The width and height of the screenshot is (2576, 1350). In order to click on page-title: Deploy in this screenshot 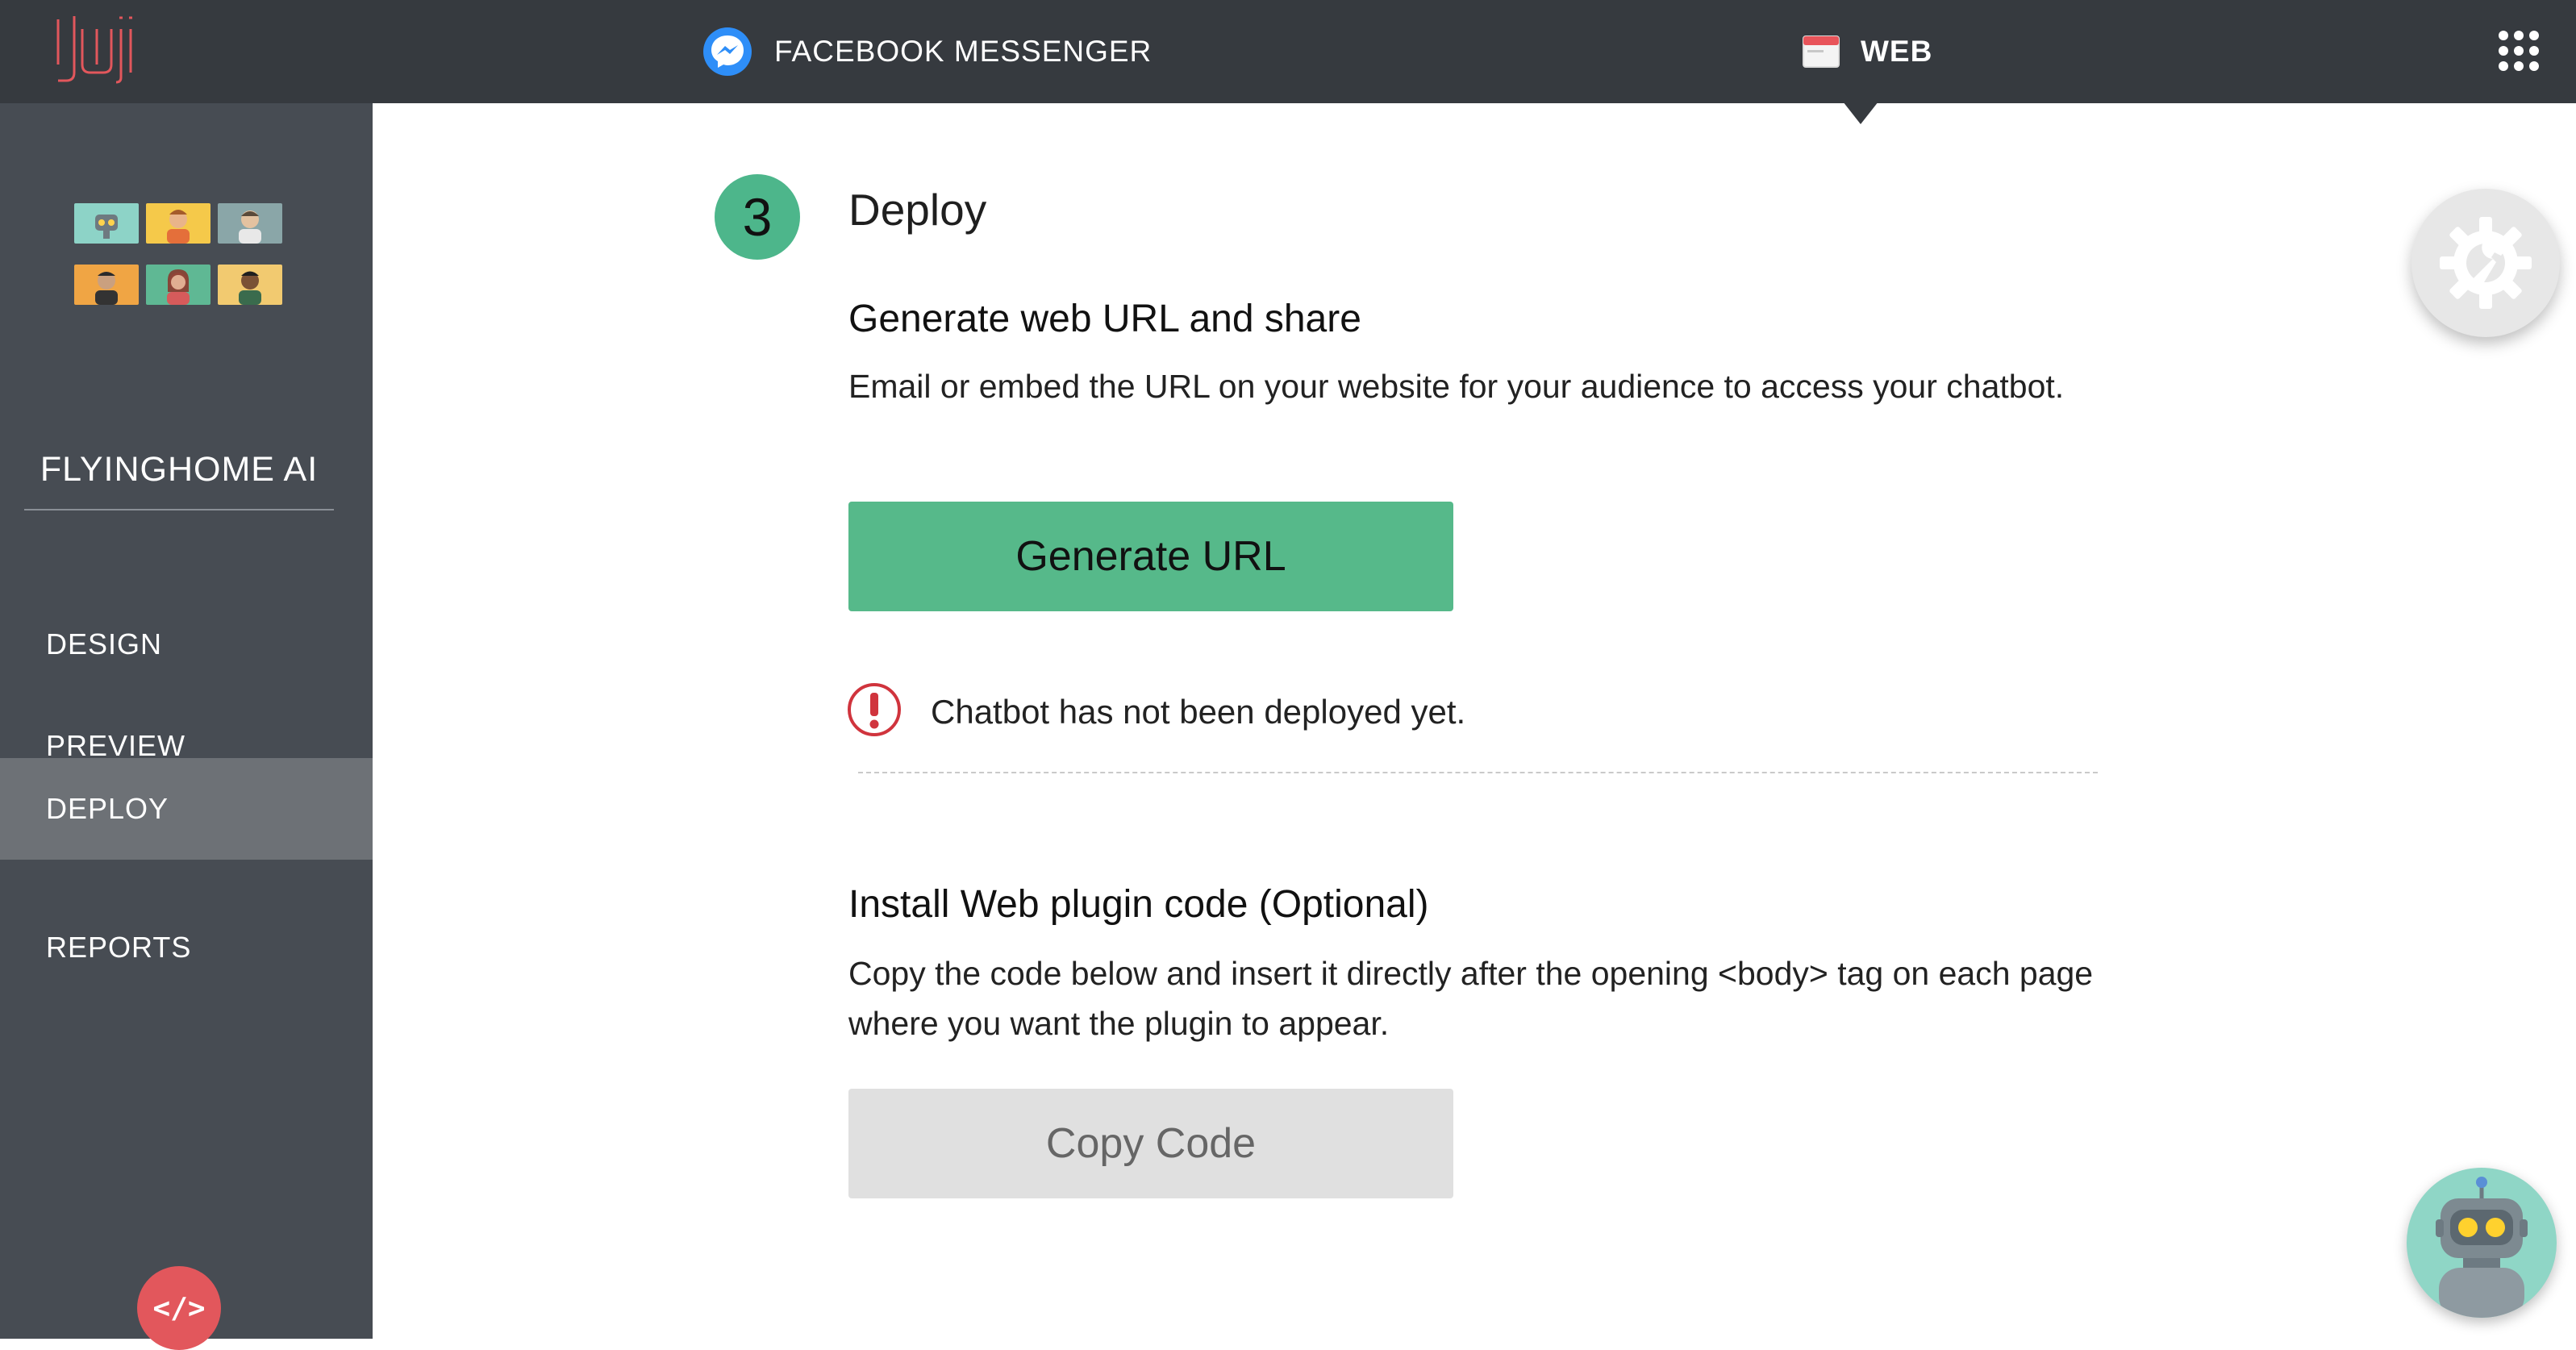, I will do `click(917, 210)`.